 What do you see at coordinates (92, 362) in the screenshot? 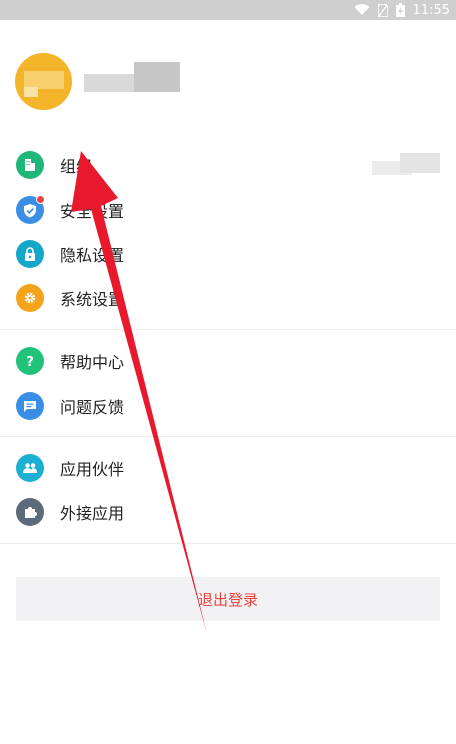
I see `menu-item-label: 帮助中心` at bounding box center [92, 362].